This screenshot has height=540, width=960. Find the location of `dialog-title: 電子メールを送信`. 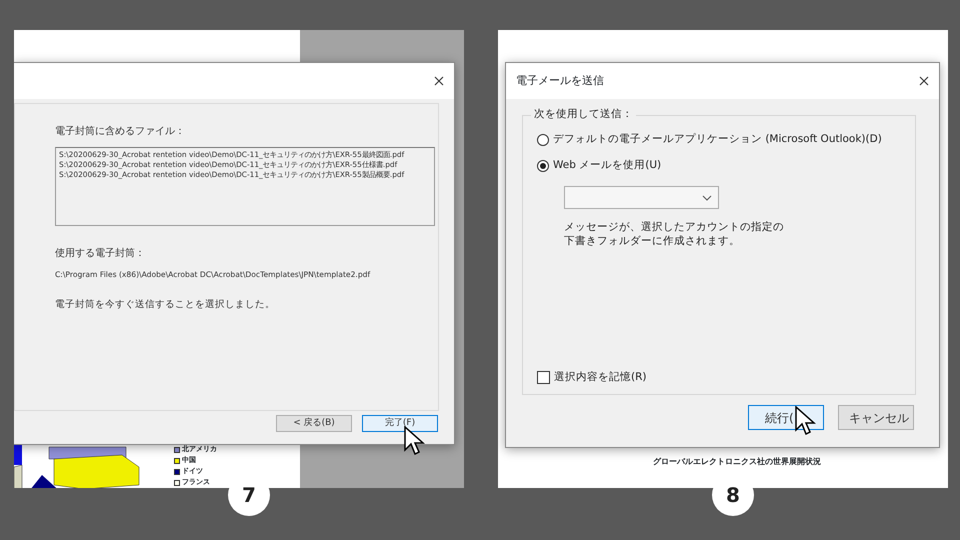

dialog-title: 電子メールを送信 is located at coordinates (560, 80).